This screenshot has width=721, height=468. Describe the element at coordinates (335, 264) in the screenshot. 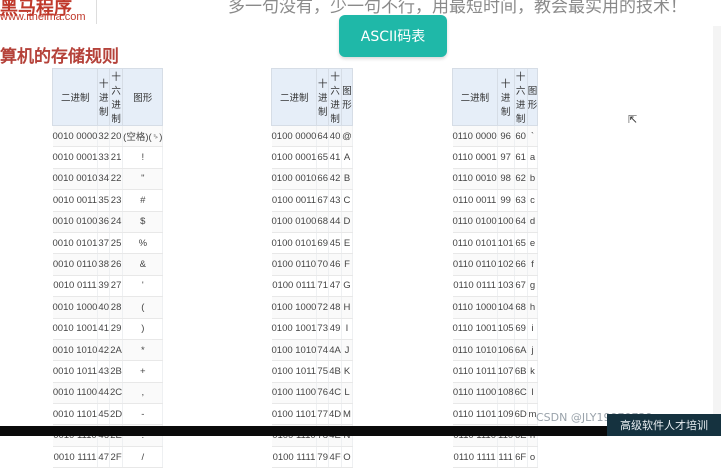

I see `table-cell: 46` at that location.